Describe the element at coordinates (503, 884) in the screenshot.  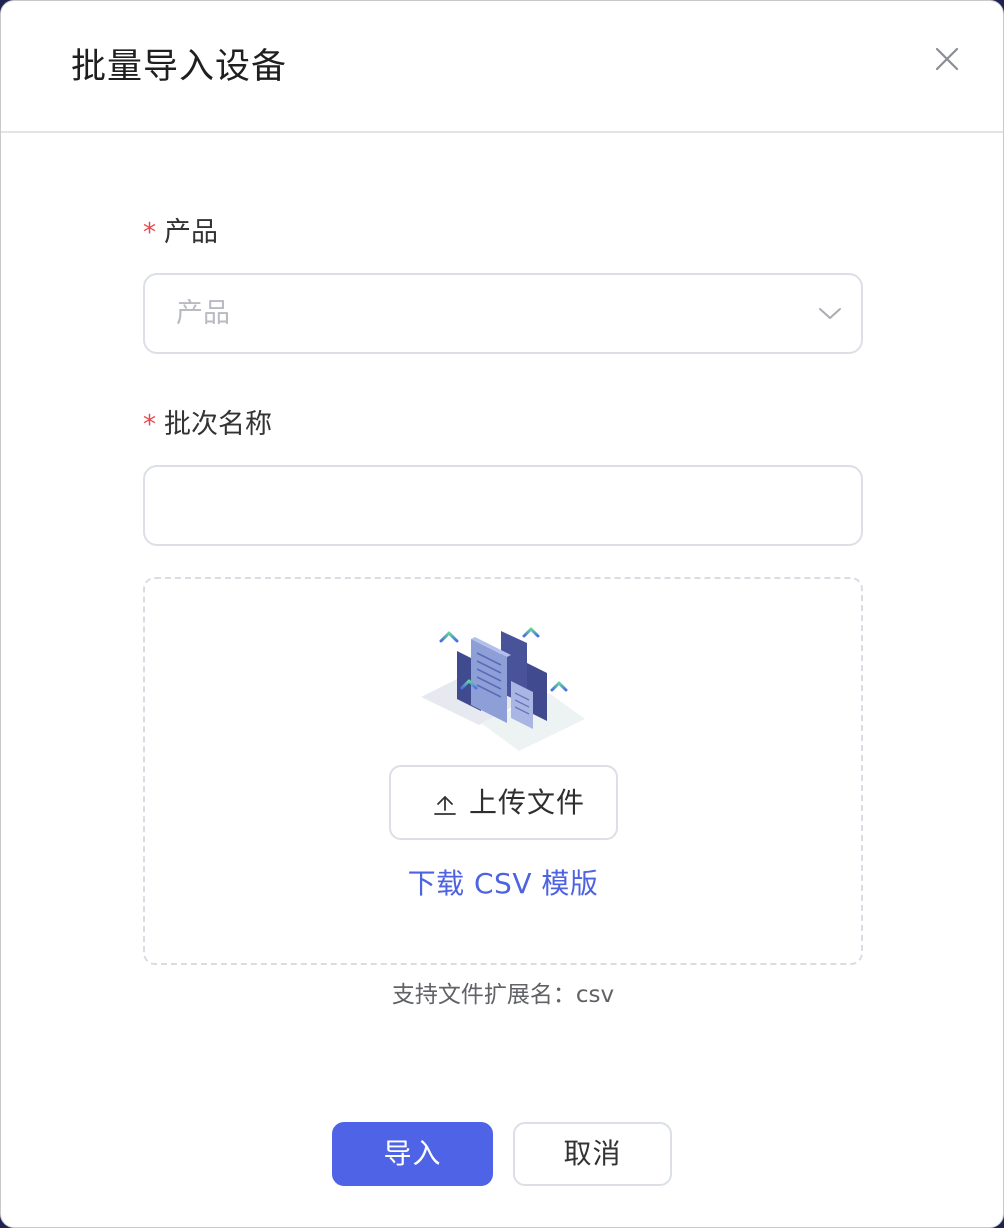
I see `download-csv-template-link: 下载 CSV 模版` at that location.